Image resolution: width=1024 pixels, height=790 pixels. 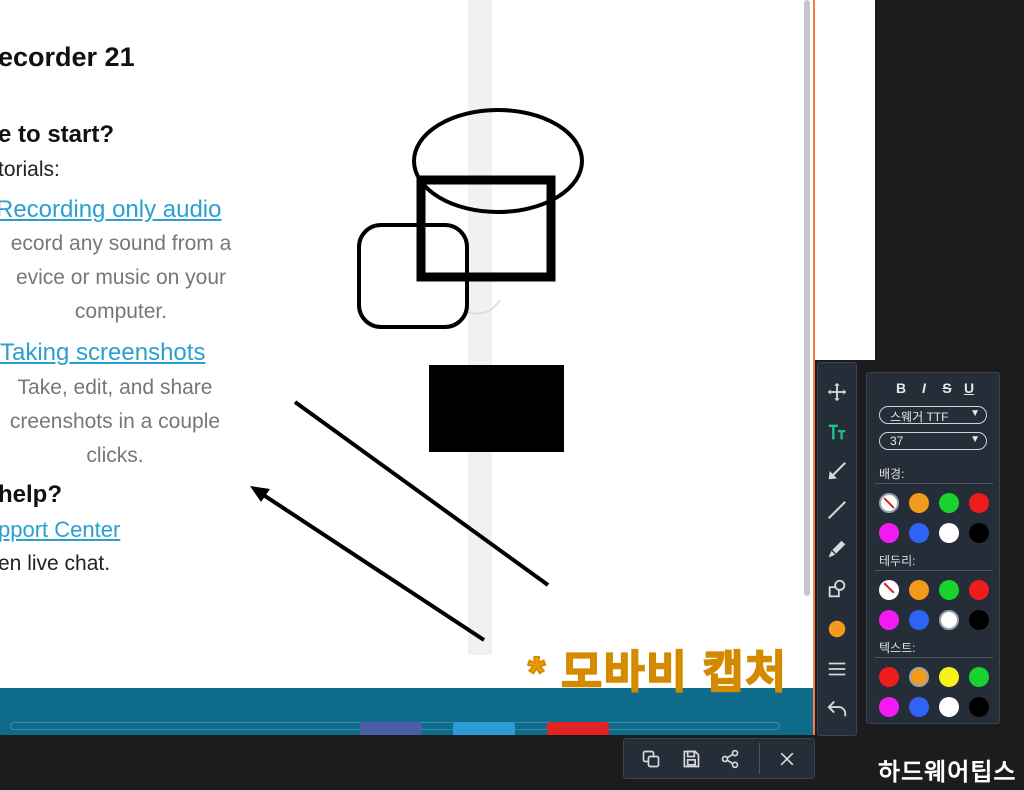 I want to click on copy-button, so click(x=651, y=758).